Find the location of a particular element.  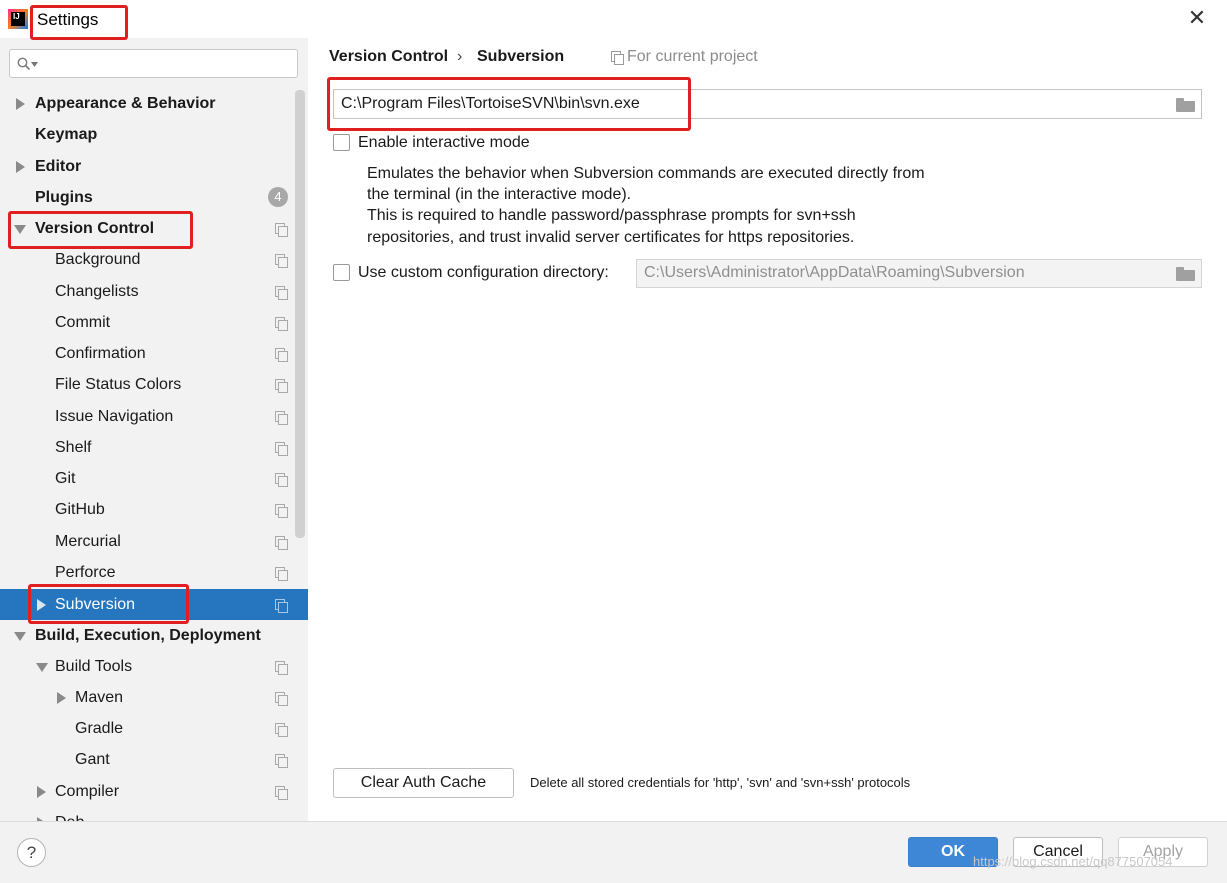

sidebar-item-build-tools: Build Tools is located at coordinates (154, 666).